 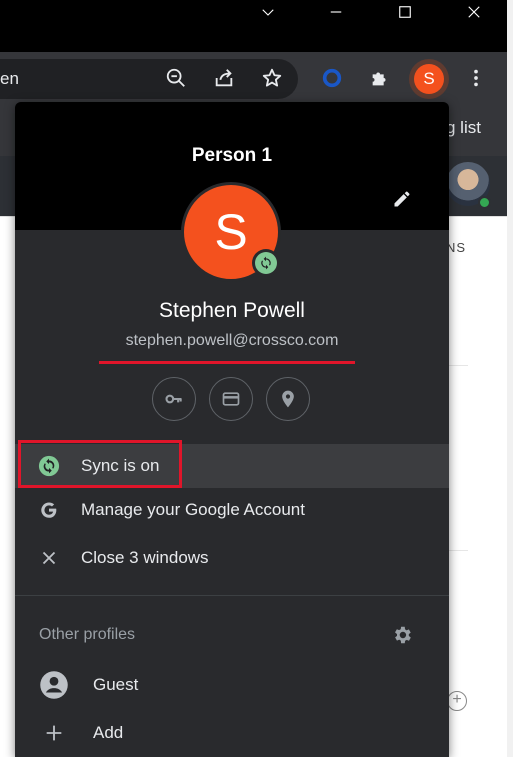 I want to click on passwords-button, so click(x=174, y=399).